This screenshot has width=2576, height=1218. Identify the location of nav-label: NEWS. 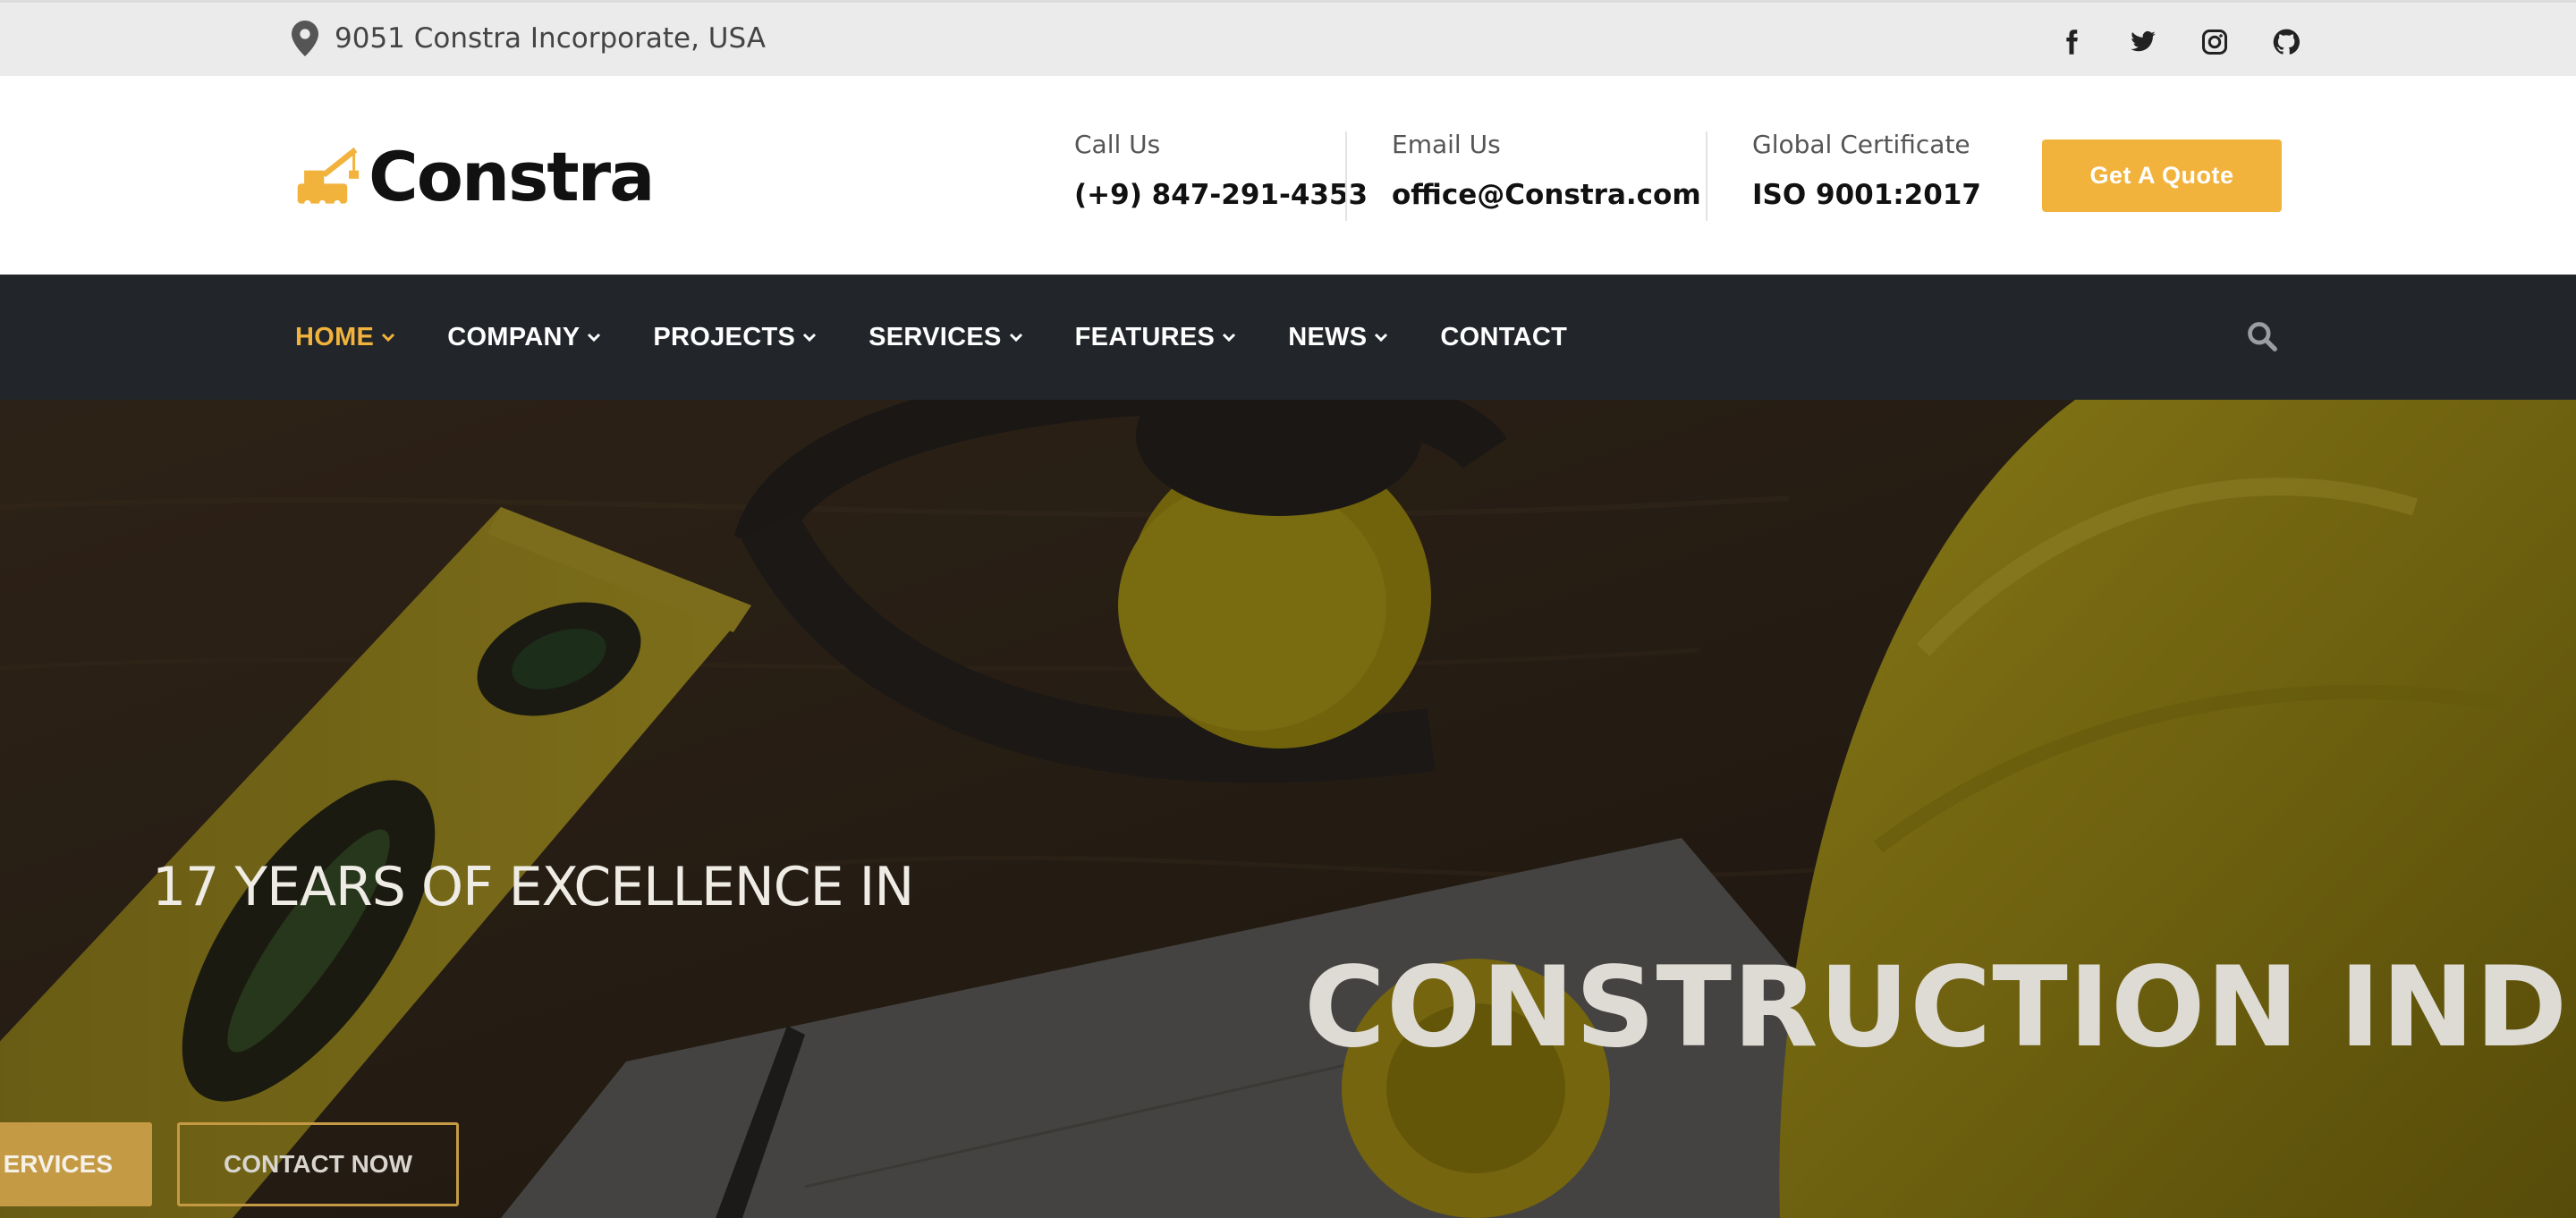
(1328, 336).